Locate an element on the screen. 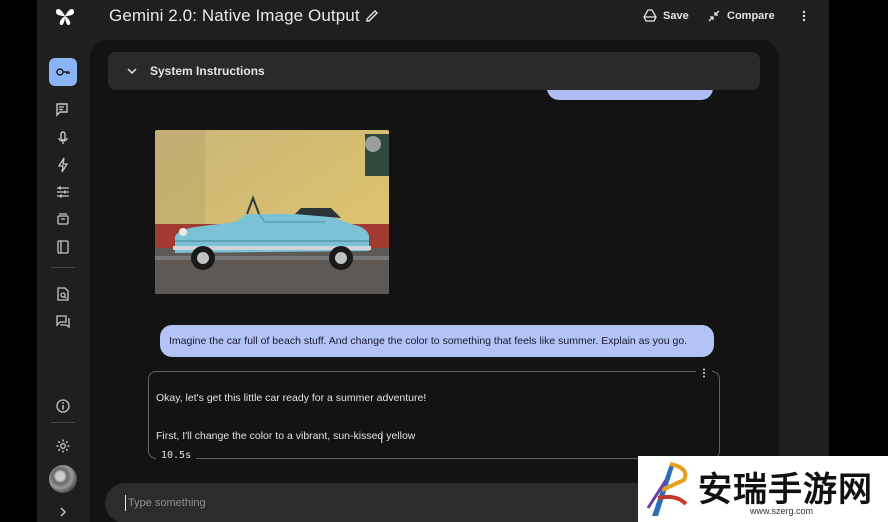  chevron-down-icon is located at coordinates (132, 71).